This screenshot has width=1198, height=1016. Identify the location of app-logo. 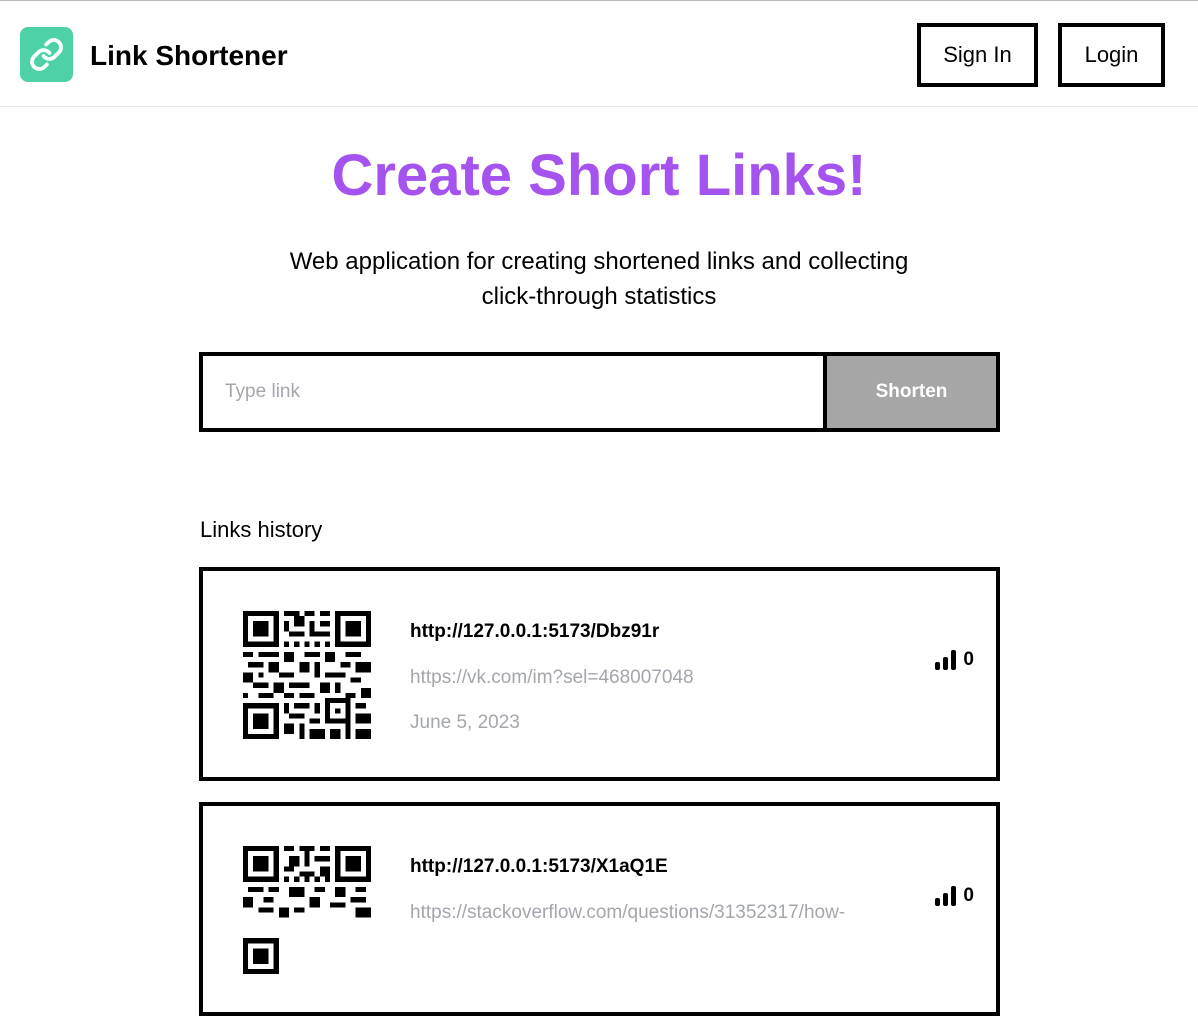
(46, 54).